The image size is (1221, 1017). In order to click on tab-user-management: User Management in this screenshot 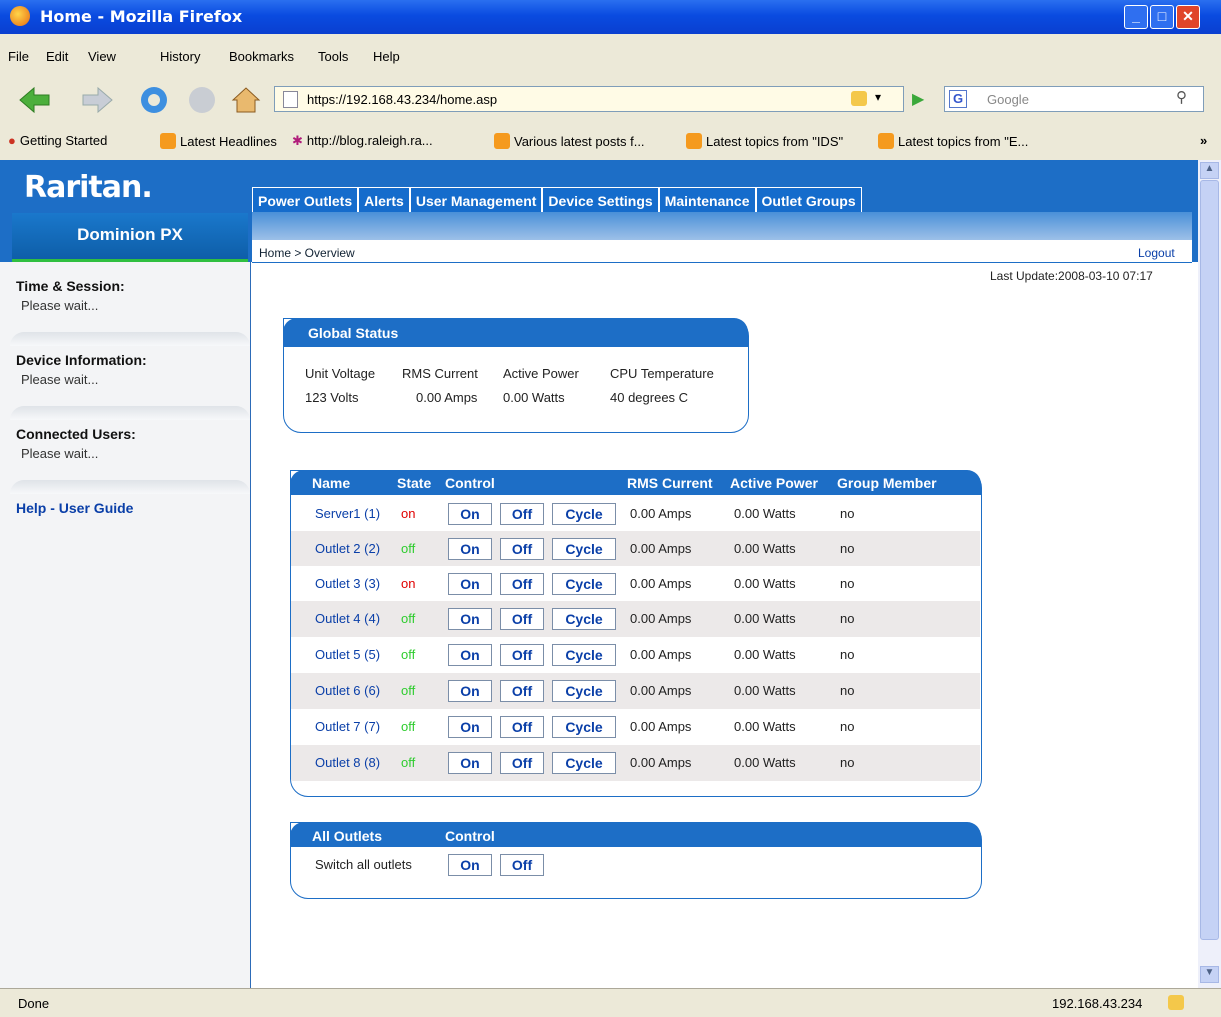, I will do `click(476, 199)`.